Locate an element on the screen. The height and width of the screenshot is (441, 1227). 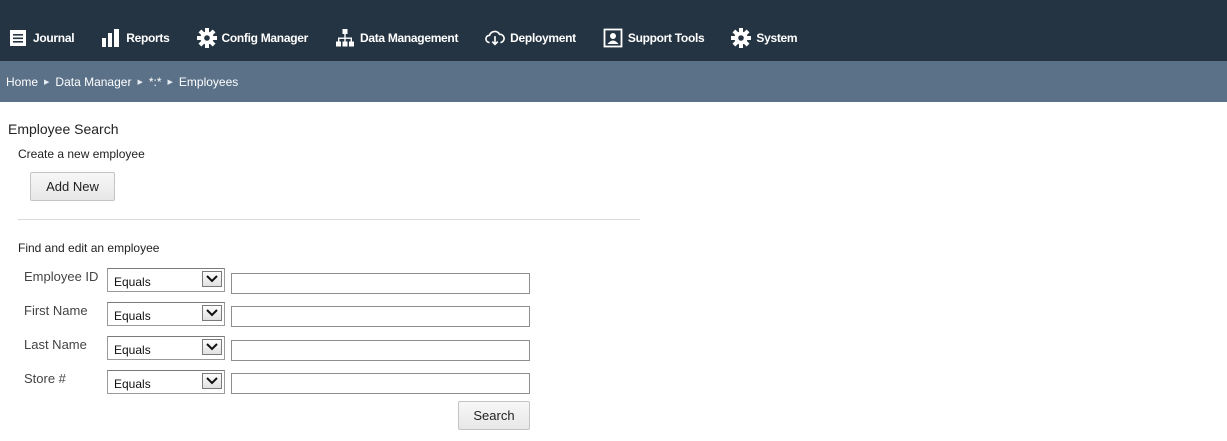
sitemap-icon is located at coordinates (345, 38).